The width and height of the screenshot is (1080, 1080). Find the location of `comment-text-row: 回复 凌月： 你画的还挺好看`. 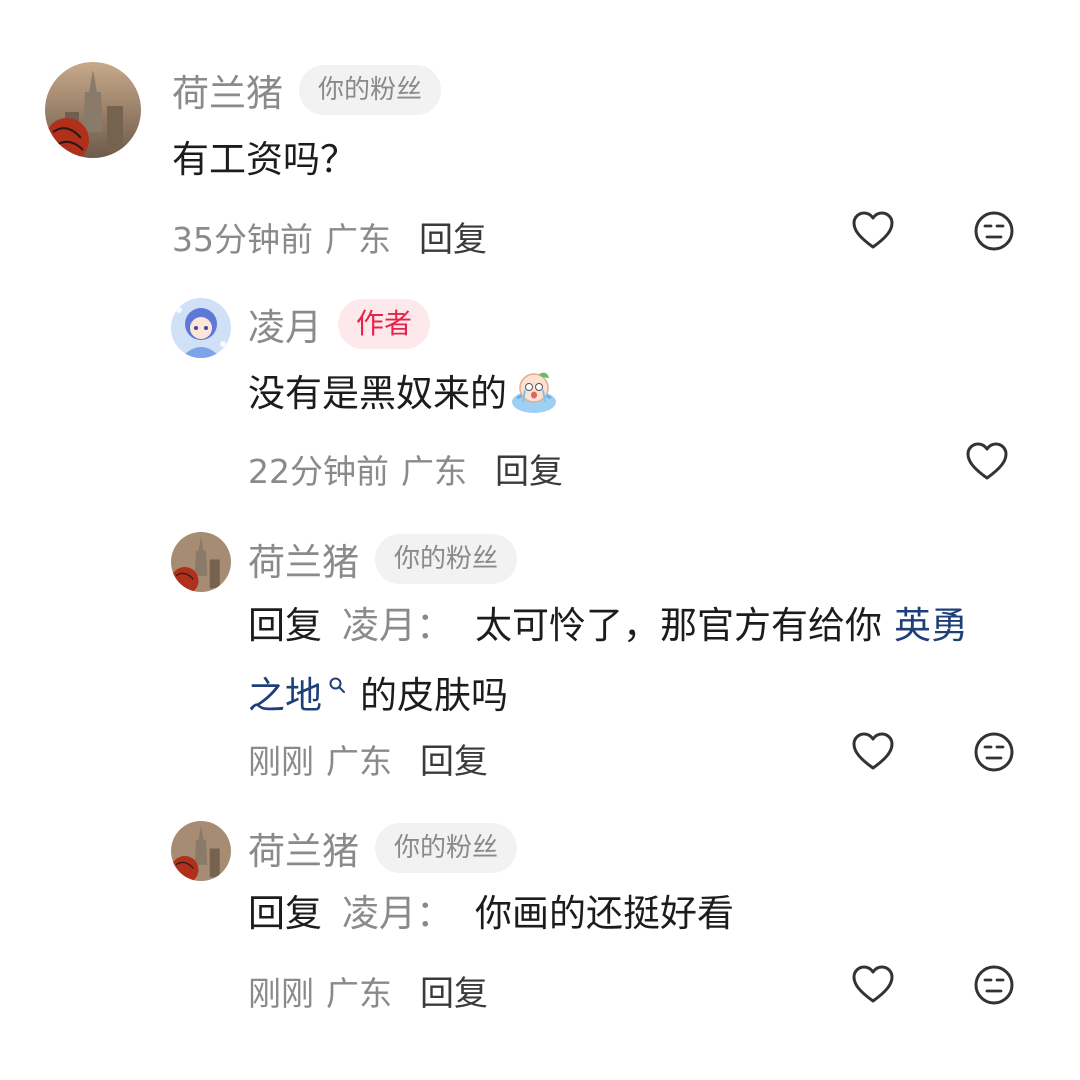

comment-text-row: 回复 凌月： 你画的还挺好看 is located at coordinates (491, 914).